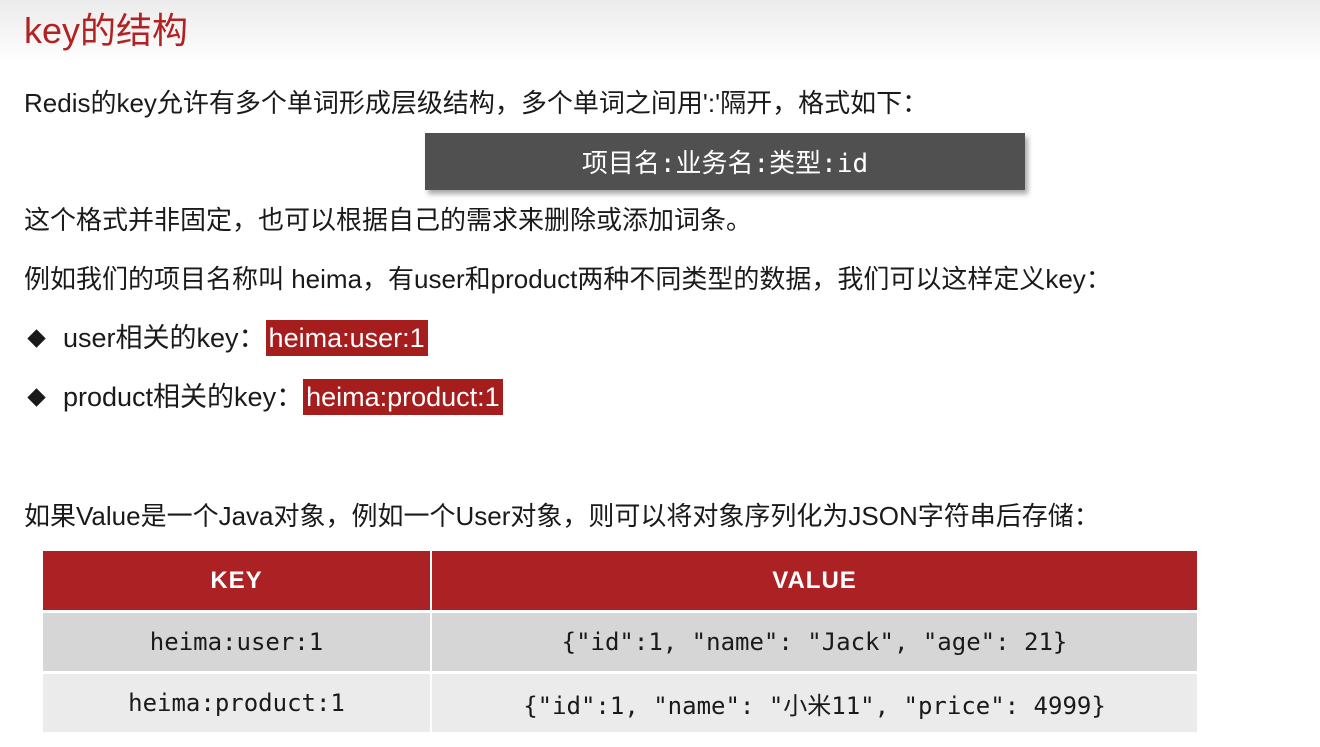  What do you see at coordinates (403, 397) in the screenshot?
I see `highlighted-key: heima:product:1` at bounding box center [403, 397].